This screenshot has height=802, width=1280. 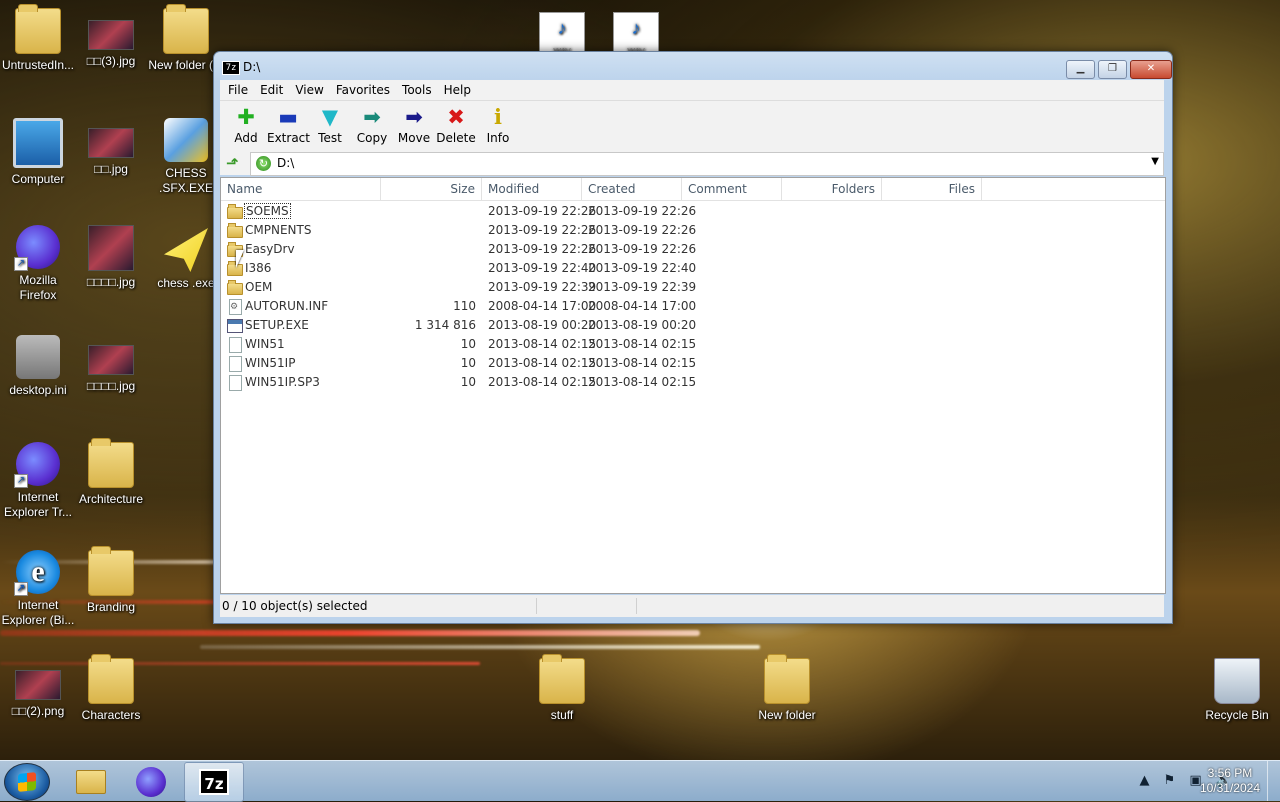 What do you see at coordinates (692, 606) in the screenshot?
I see `status-bar: 0 / 10 object(s) selected` at bounding box center [692, 606].